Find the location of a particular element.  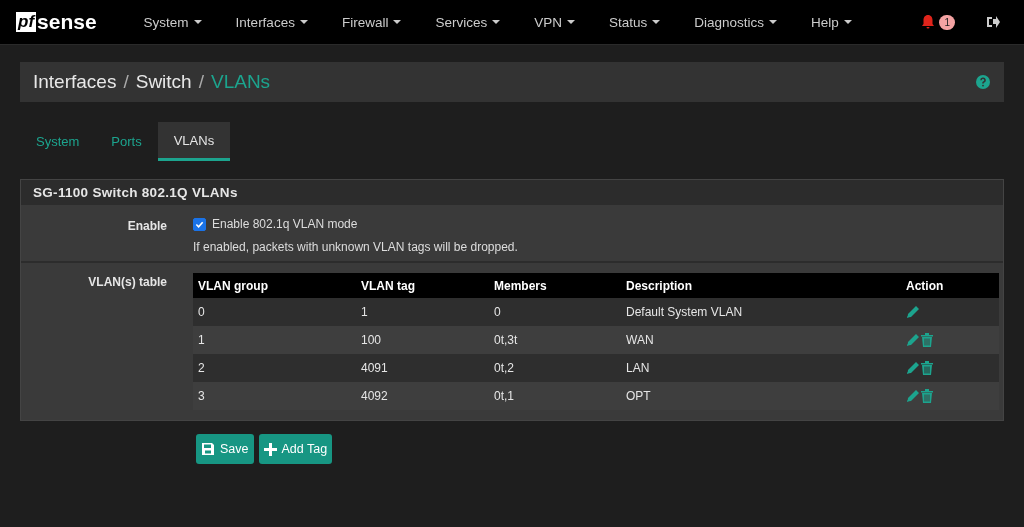

field-label: Enable is located at coordinates (147, 226).